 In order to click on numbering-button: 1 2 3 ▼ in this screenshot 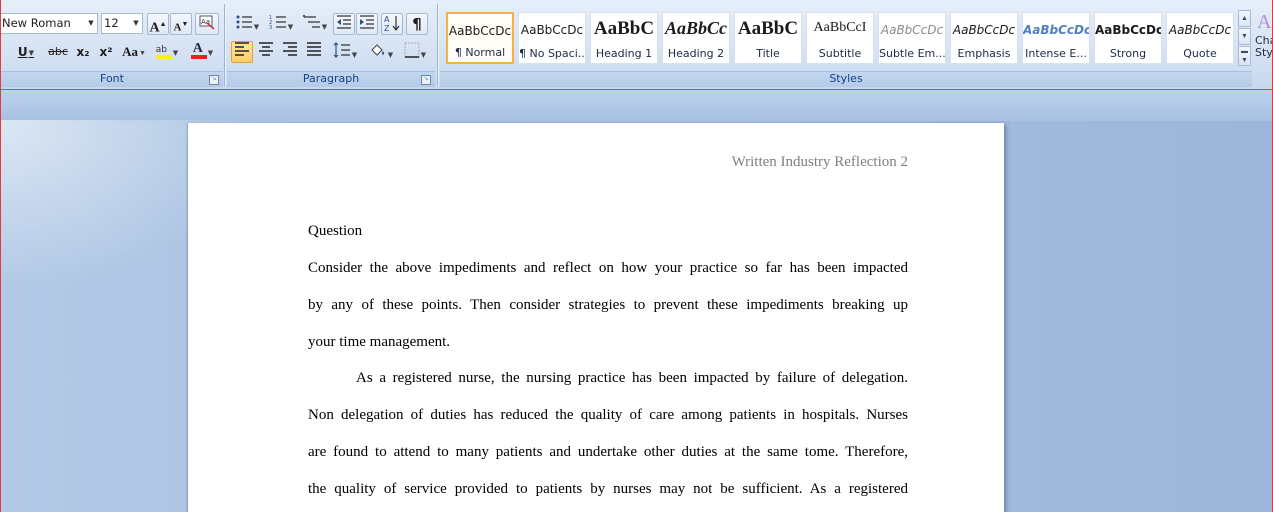, I will do `click(281, 24)`.